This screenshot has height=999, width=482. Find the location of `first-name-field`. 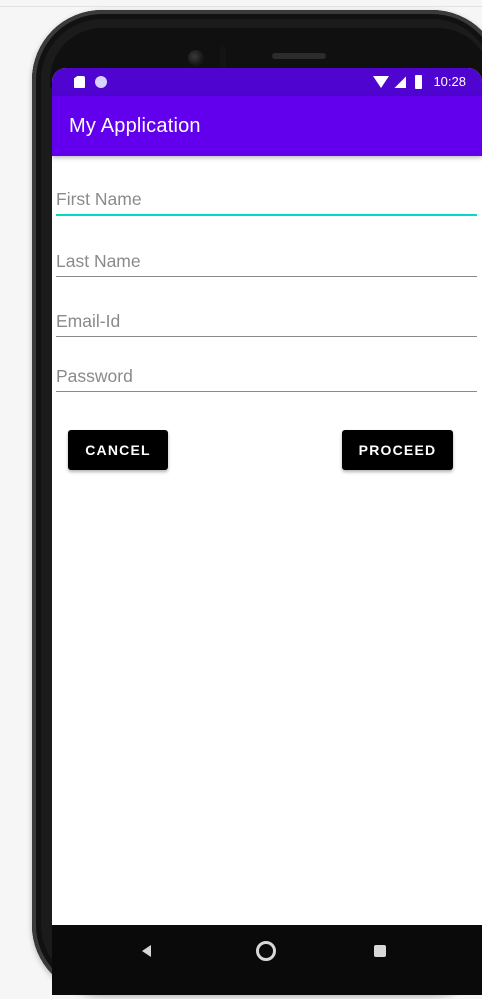

first-name-field is located at coordinates (266, 201).